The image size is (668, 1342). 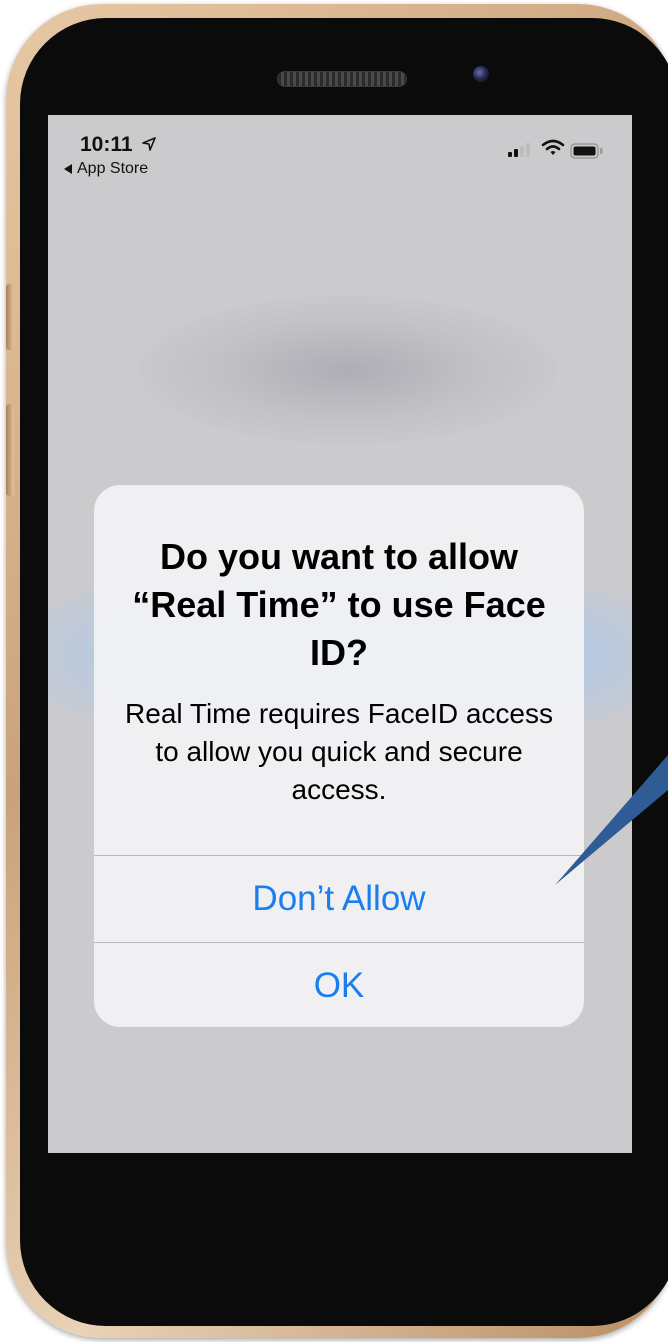 What do you see at coordinates (342, 79) in the screenshot?
I see `earpiece-speaker` at bounding box center [342, 79].